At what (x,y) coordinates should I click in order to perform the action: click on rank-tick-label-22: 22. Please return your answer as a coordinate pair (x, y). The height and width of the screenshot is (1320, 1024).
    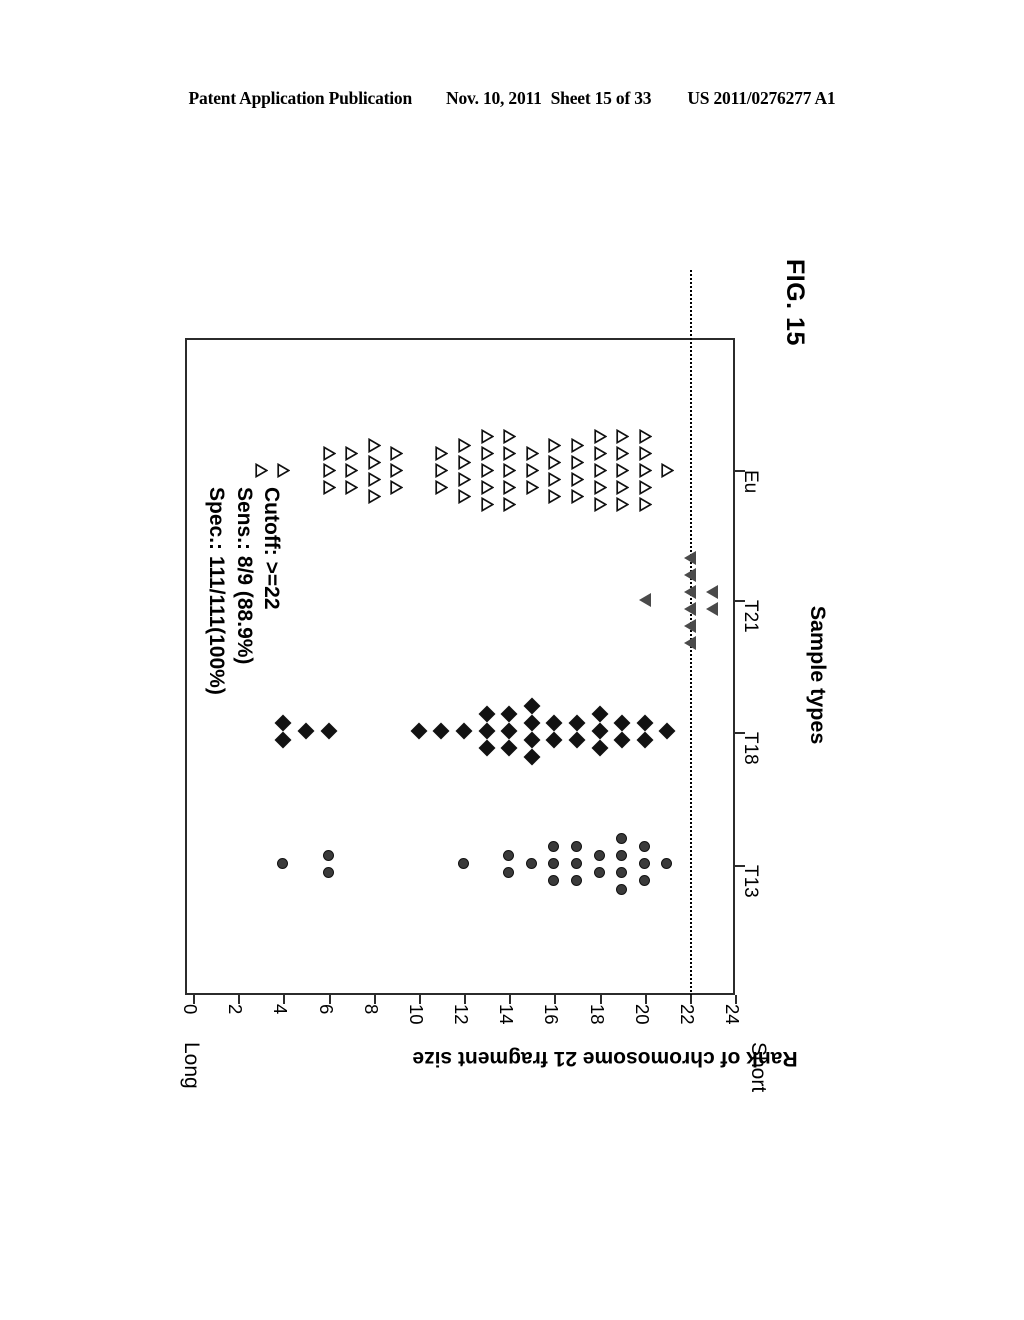
    Looking at the image, I should click on (687, 1014).